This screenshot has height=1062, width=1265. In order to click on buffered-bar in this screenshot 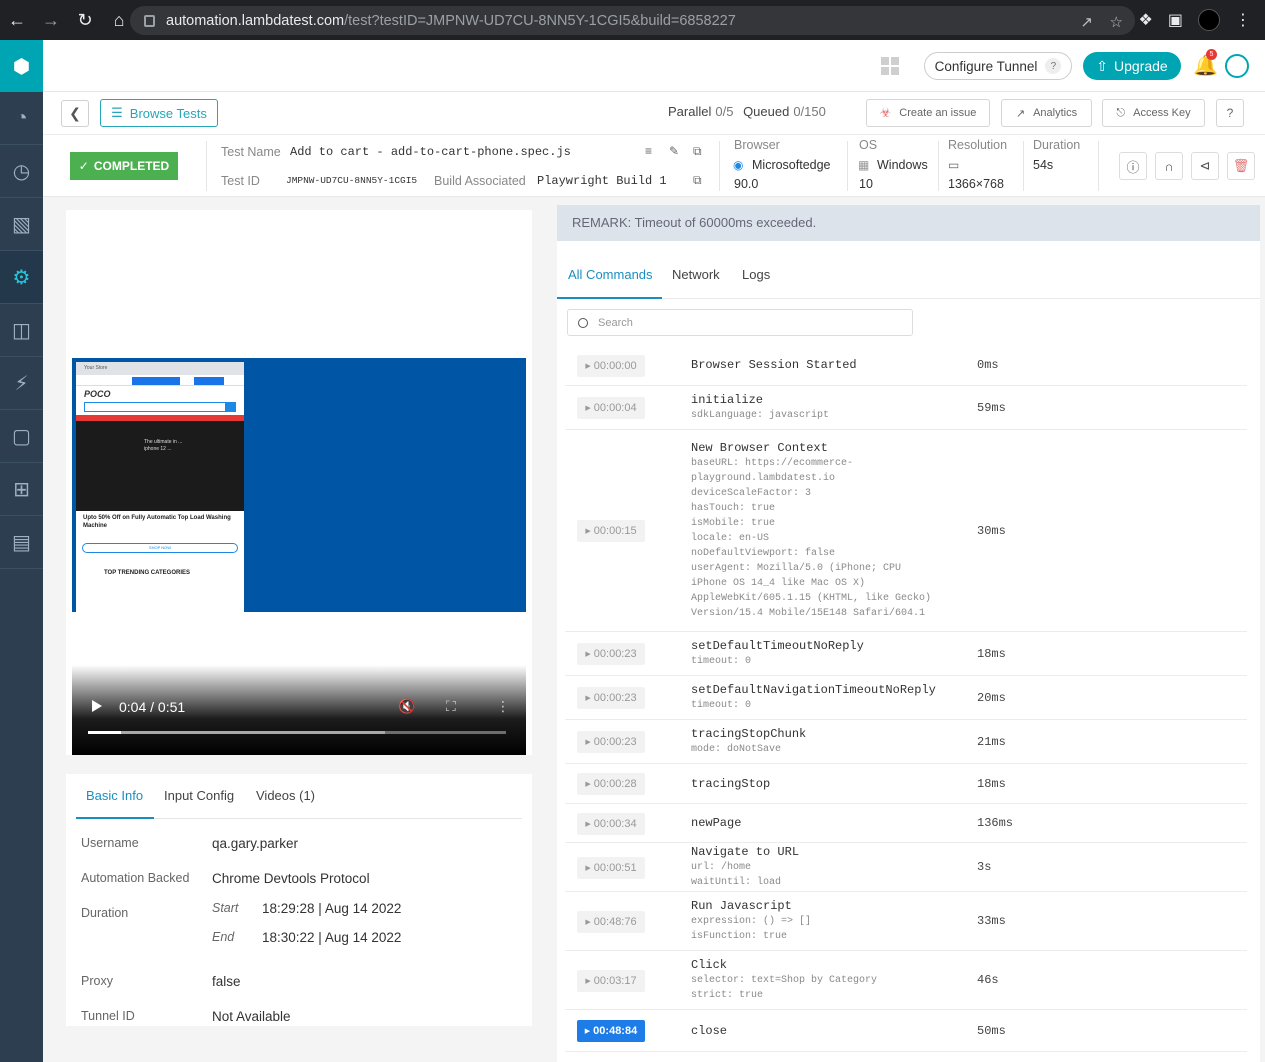, I will do `click(236, 732)`.